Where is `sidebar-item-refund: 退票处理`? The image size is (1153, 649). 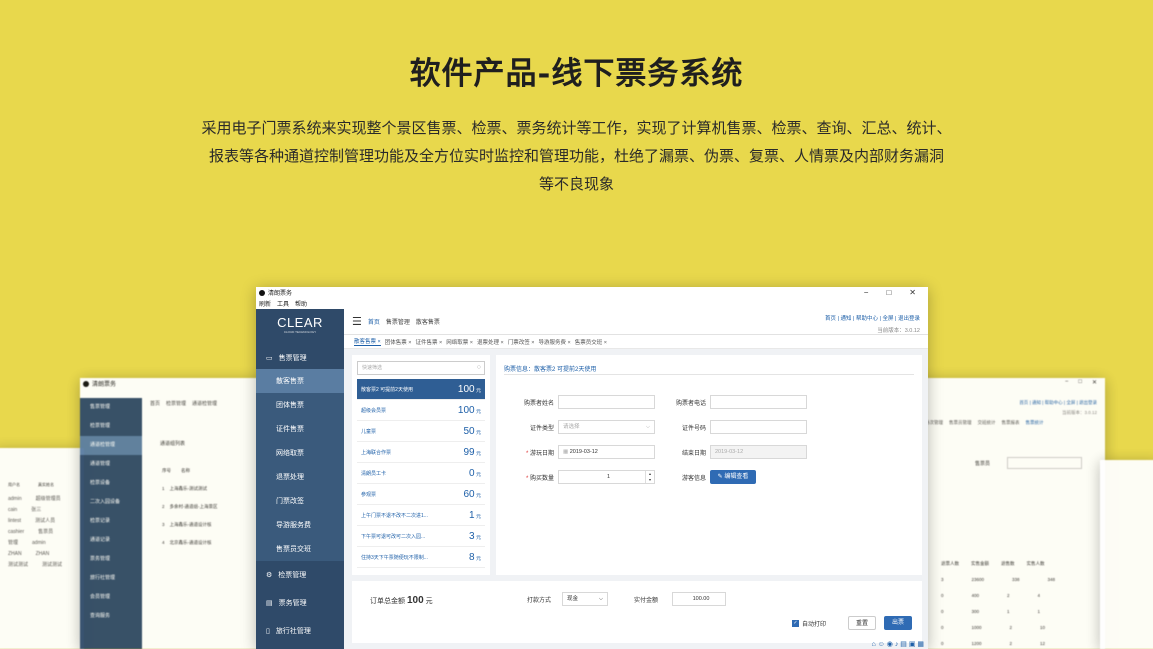 sidebar-item-refund: 退票处理 is located at coordinates (300, 477).